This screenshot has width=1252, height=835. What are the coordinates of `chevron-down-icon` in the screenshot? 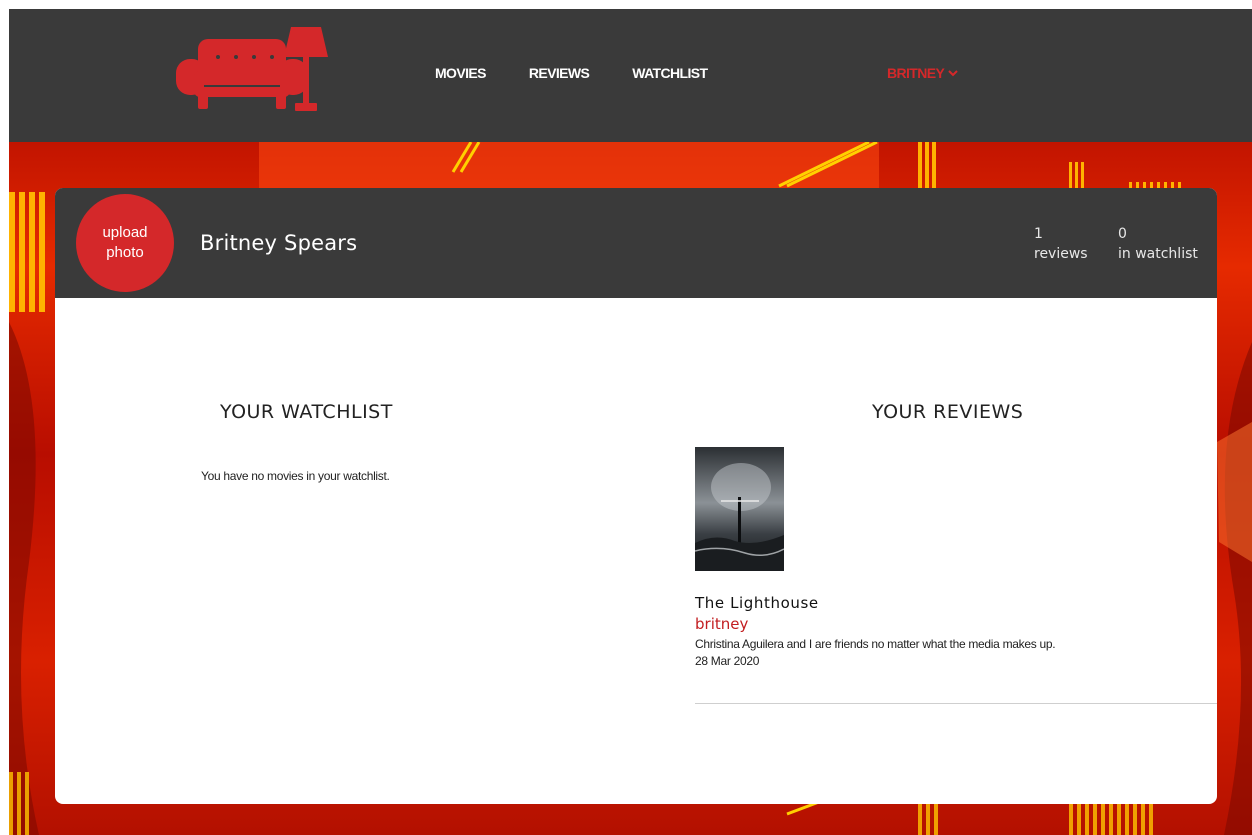 It's located at (953, 73).